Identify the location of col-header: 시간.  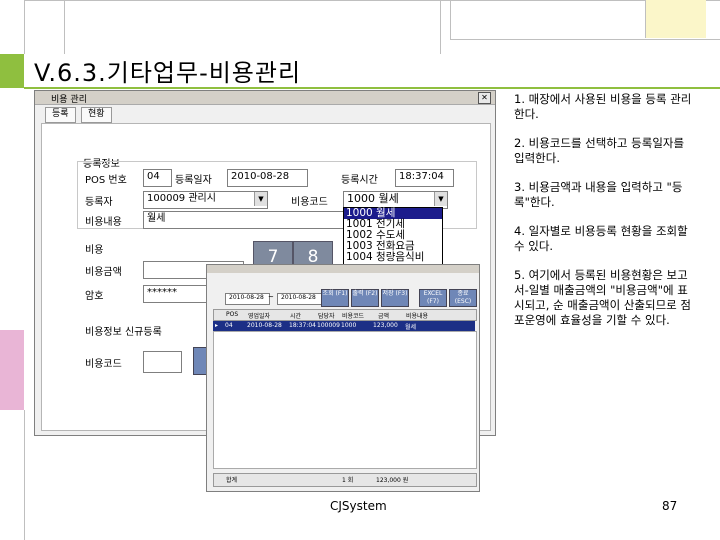
(296, 316).